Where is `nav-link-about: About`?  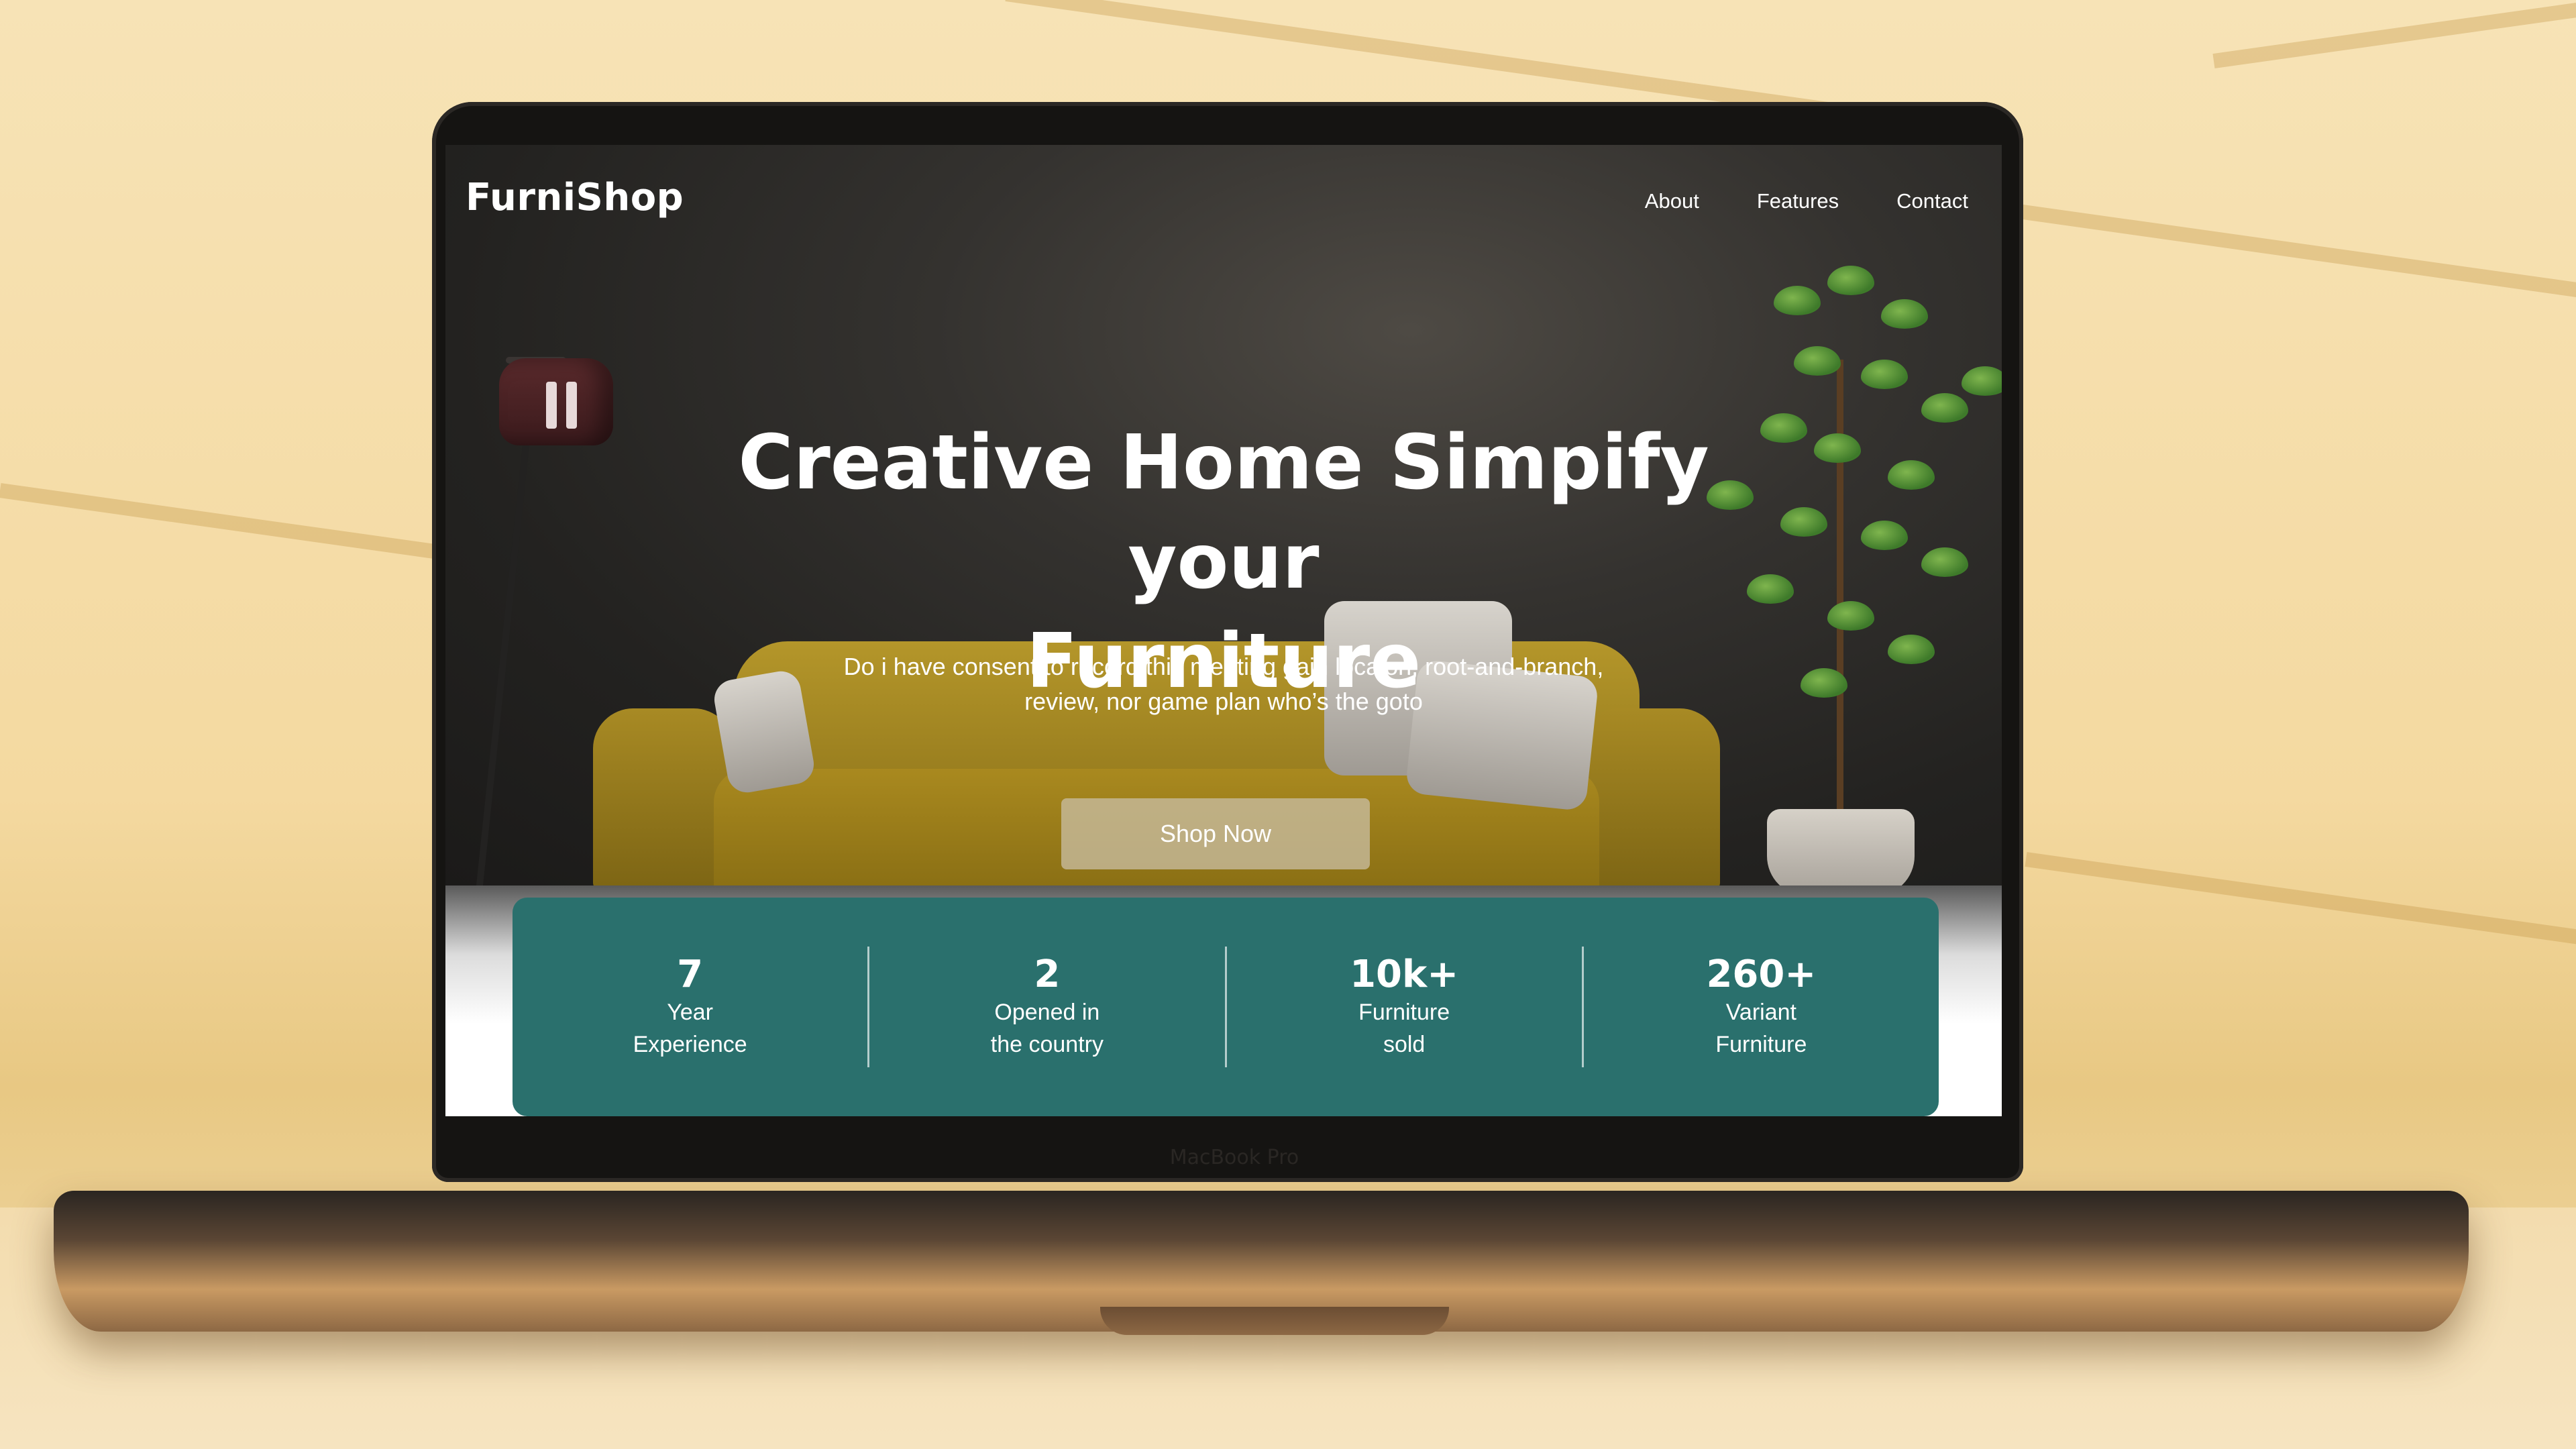
nav-link-about: About is located at coordinates (1672, 201).